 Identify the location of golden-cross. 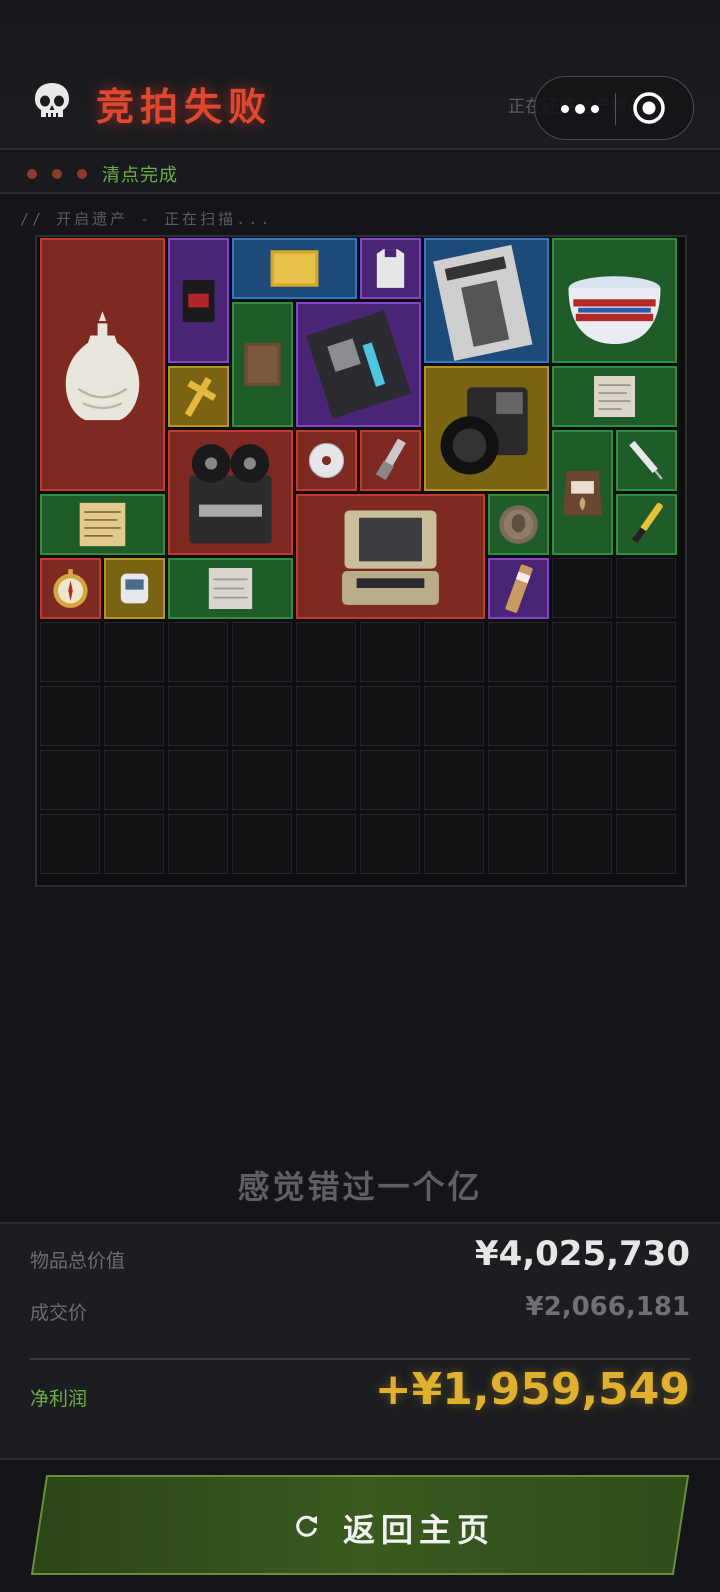
(198, 396).